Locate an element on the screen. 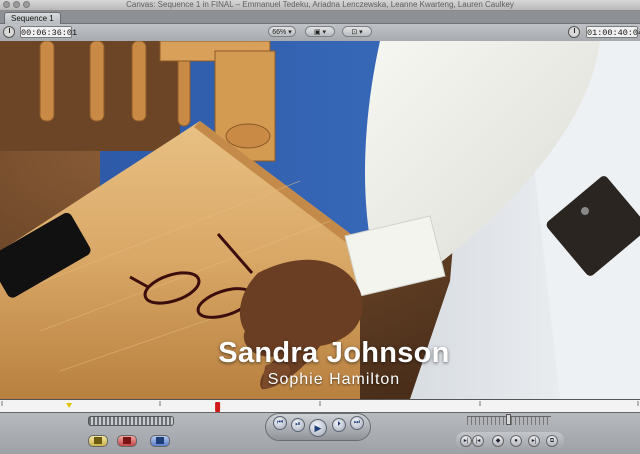  timeline-scrubber is located at coordinates (320, 406).